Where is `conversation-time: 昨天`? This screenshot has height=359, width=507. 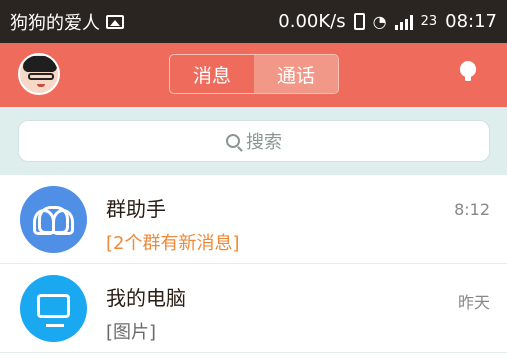
conversation-time: 昨天 is located at coordinates (473, 302).